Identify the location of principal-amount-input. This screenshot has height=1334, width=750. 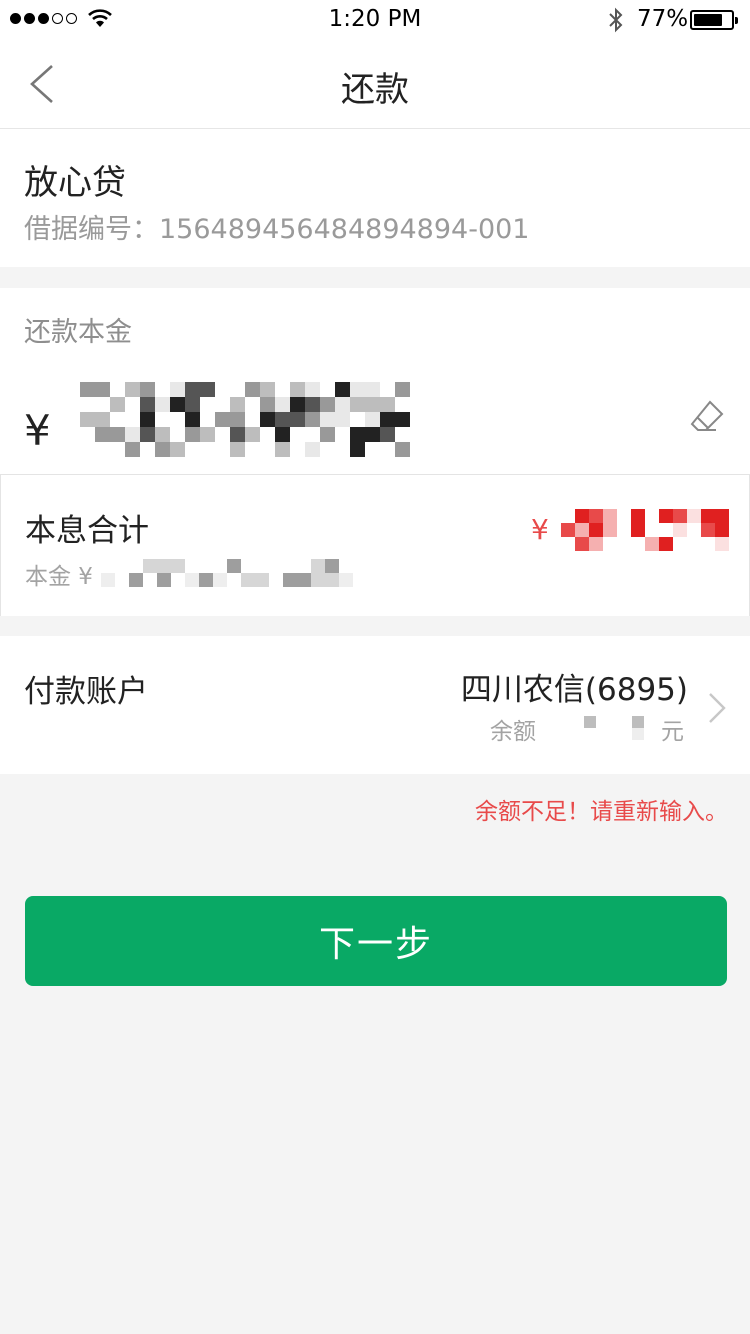
(352, 423).